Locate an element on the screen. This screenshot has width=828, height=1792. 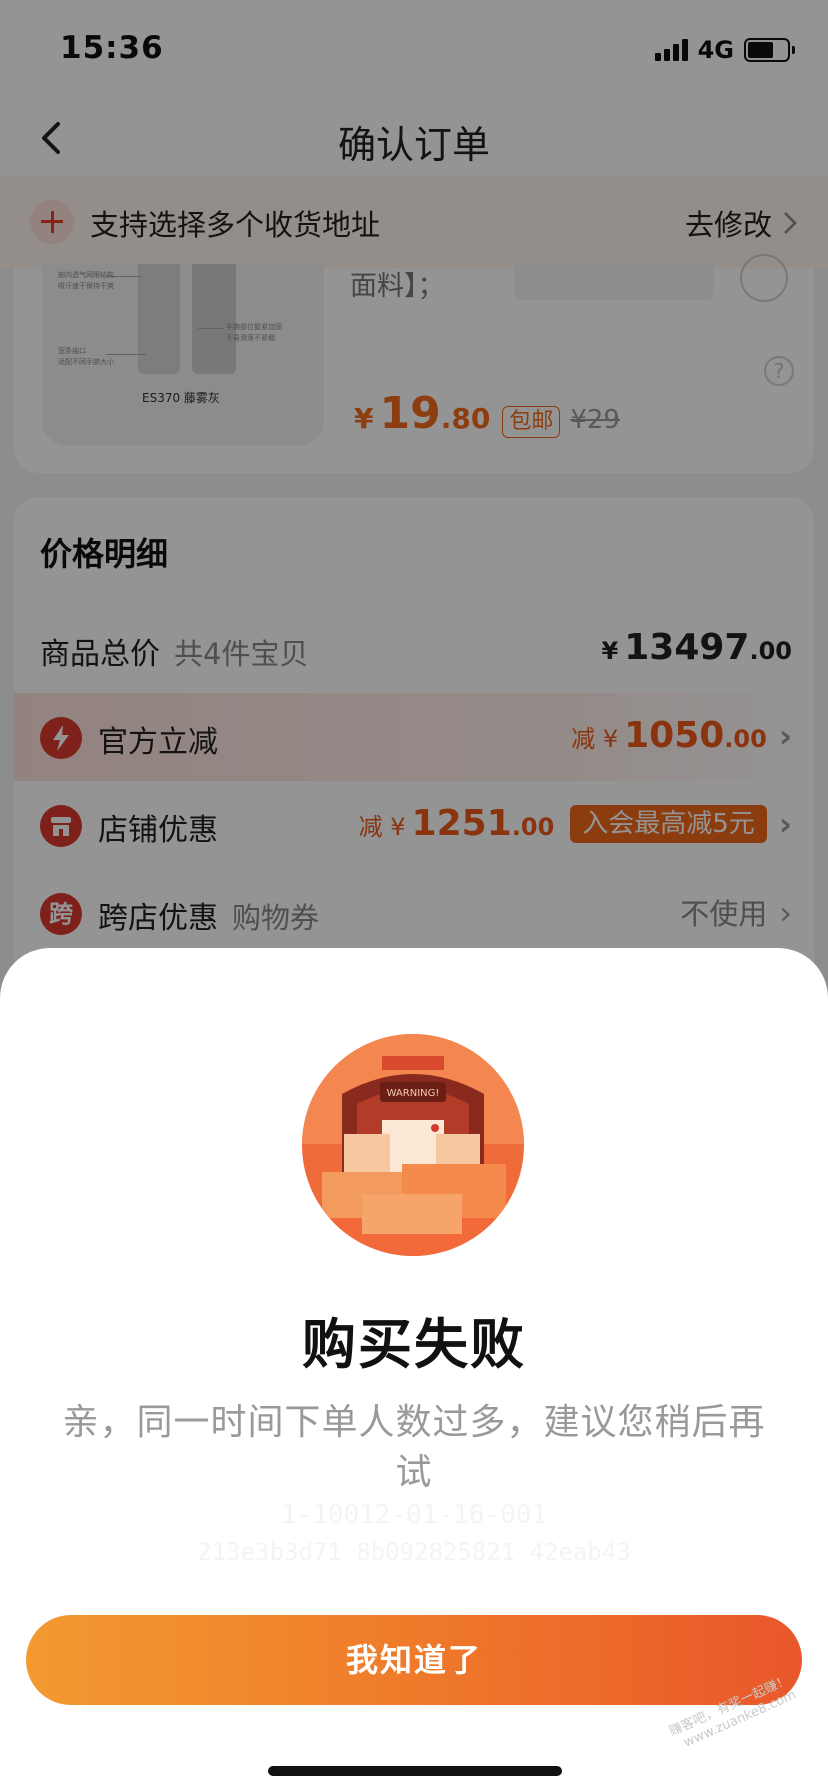
dialog-title: 购买失败 is located at coordinates (414, 1344).